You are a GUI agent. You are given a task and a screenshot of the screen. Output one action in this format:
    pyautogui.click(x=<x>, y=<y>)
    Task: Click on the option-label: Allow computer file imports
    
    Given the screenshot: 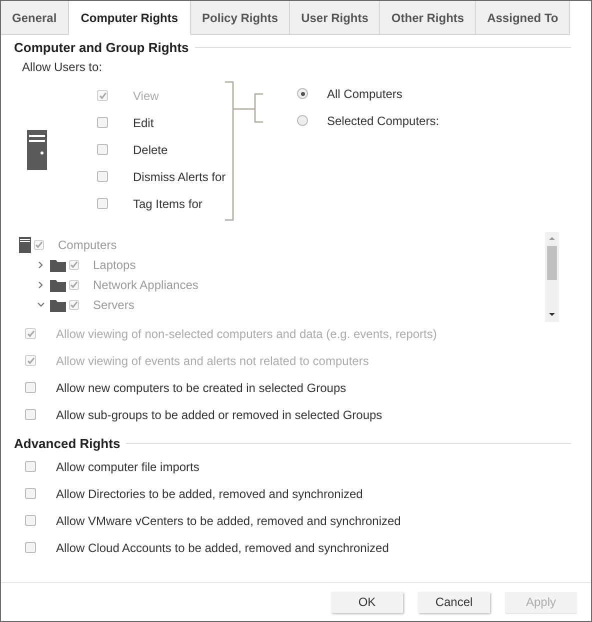 What is the action you would take?
    pyautogui.click(x=128, y=467)
    